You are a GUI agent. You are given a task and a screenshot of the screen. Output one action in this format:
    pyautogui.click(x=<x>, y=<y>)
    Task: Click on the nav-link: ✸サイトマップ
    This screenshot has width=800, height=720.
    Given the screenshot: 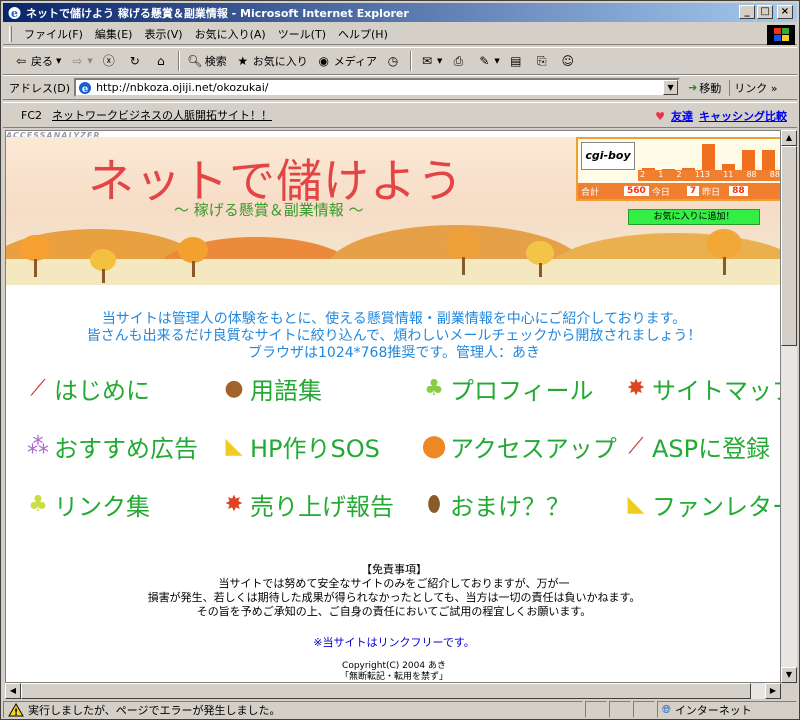 What is the action you would take?
    pyautogui.click(x=701, y=388)
    